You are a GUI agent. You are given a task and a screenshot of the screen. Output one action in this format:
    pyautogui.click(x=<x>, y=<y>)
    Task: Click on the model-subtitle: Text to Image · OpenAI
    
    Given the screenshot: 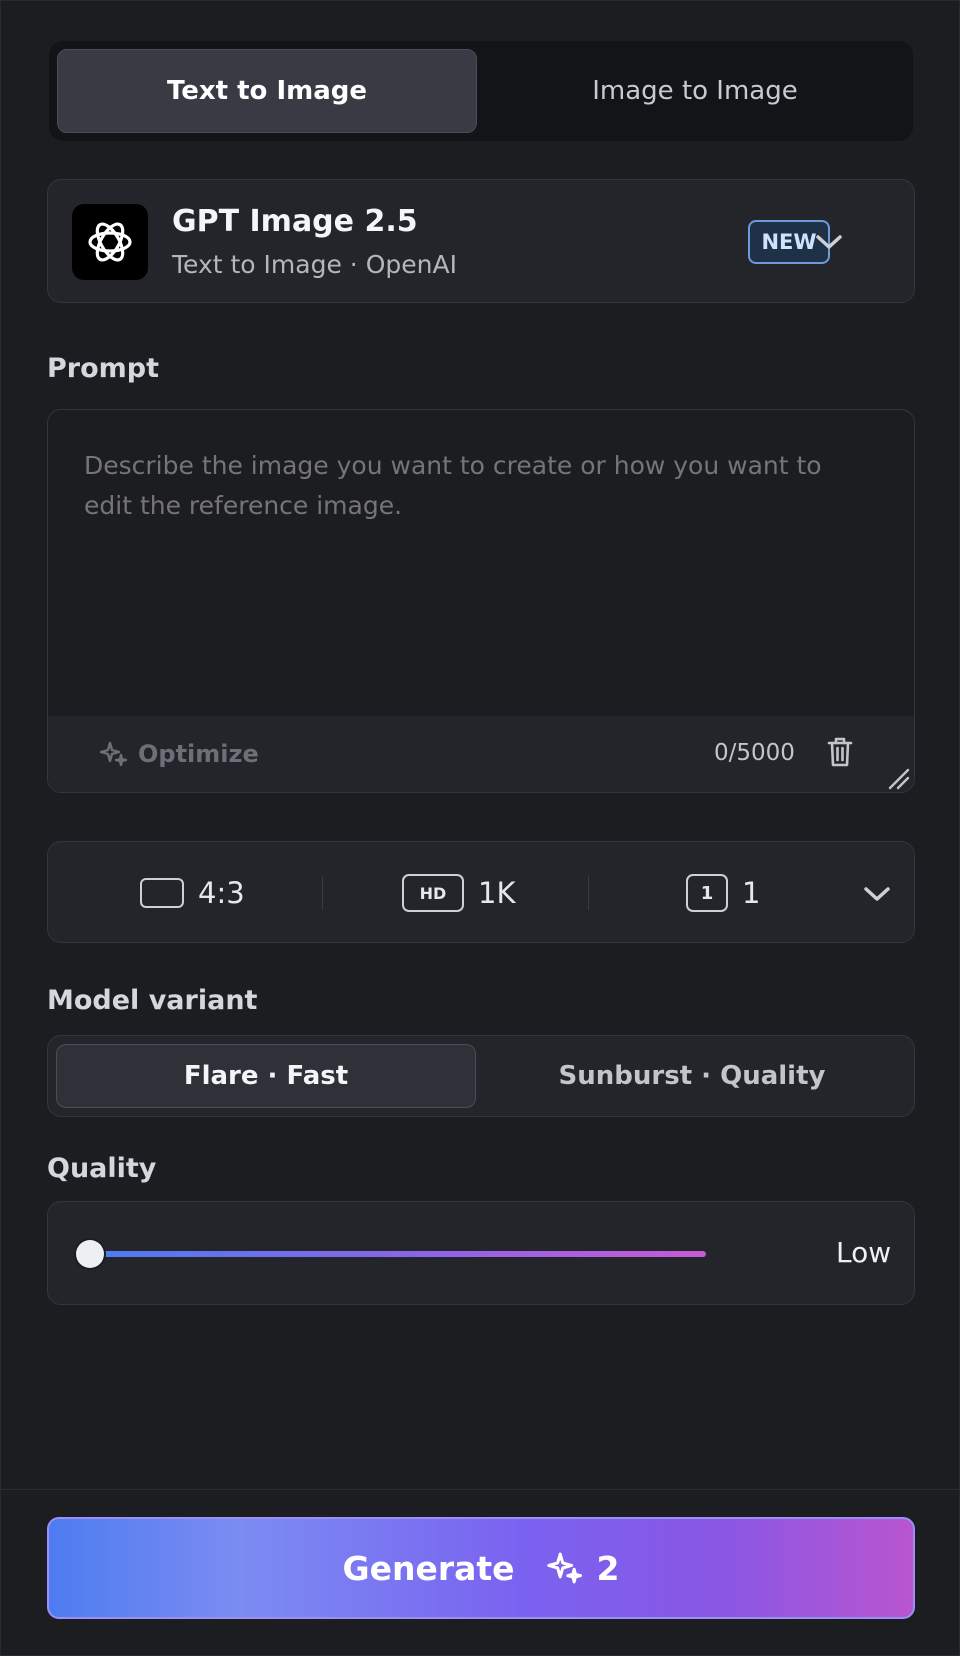 What is the action you would take?
    pyautogui.click(x=314, y=264)
    